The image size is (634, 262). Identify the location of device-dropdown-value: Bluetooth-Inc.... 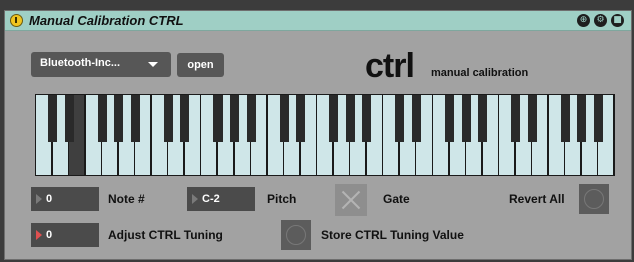
(80, 63).